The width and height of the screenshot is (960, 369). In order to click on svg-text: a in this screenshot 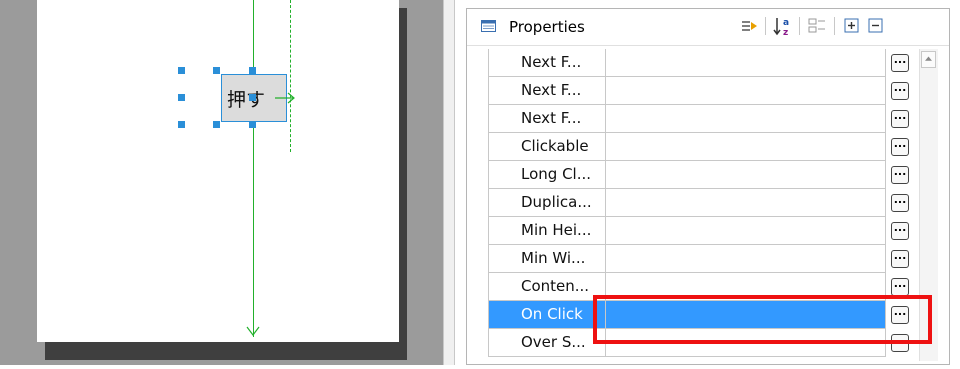, I will do `click(786, 23)`.